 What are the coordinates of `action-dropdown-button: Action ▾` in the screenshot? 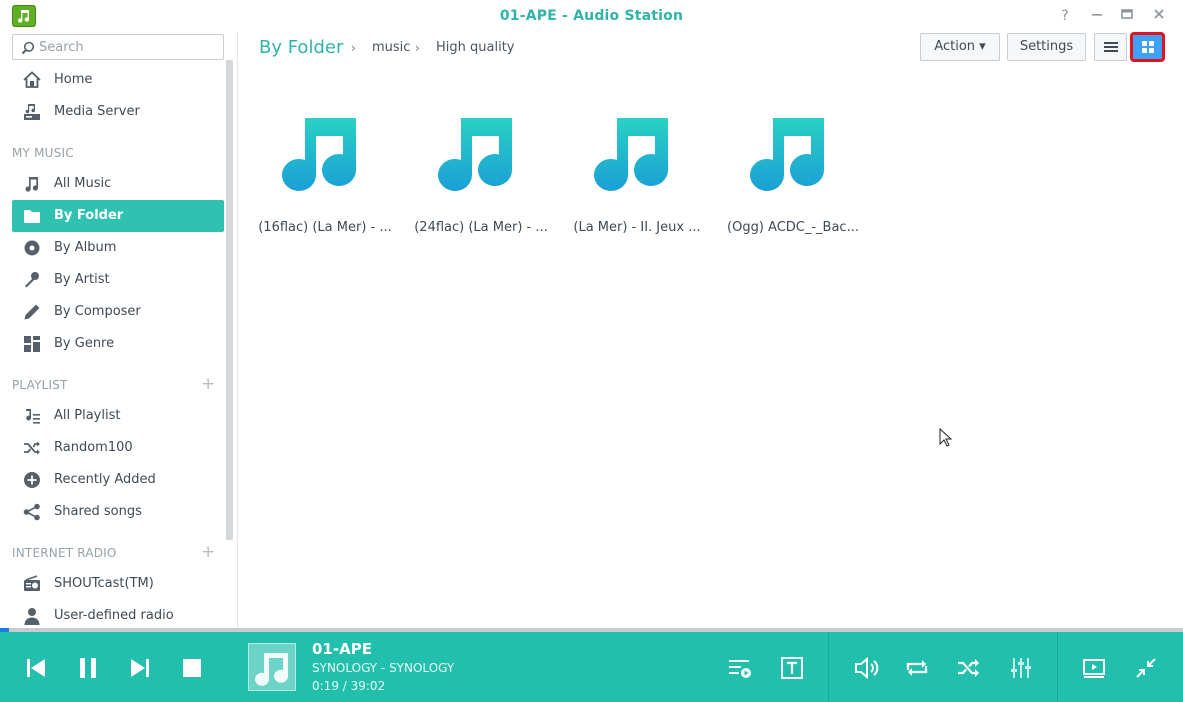 It's located at (960, 47).